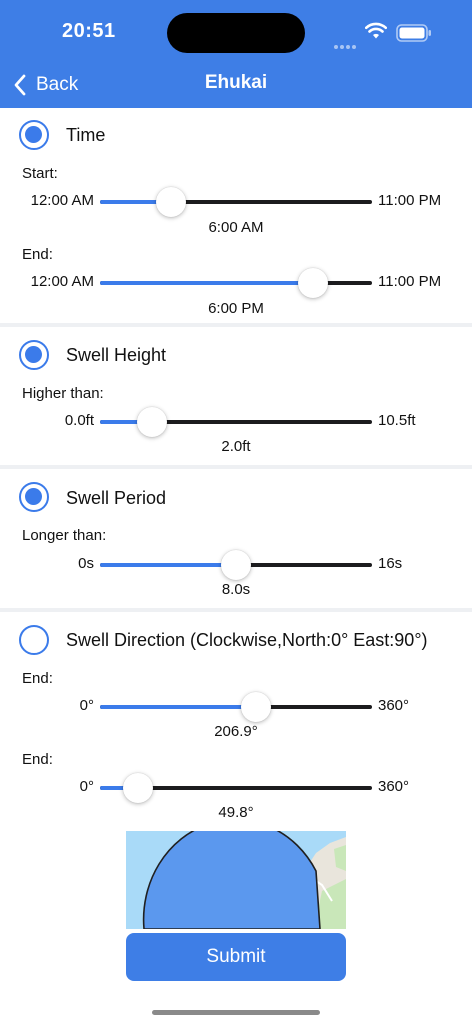  I want to click on submit-label: Submit, so click(236, 956).